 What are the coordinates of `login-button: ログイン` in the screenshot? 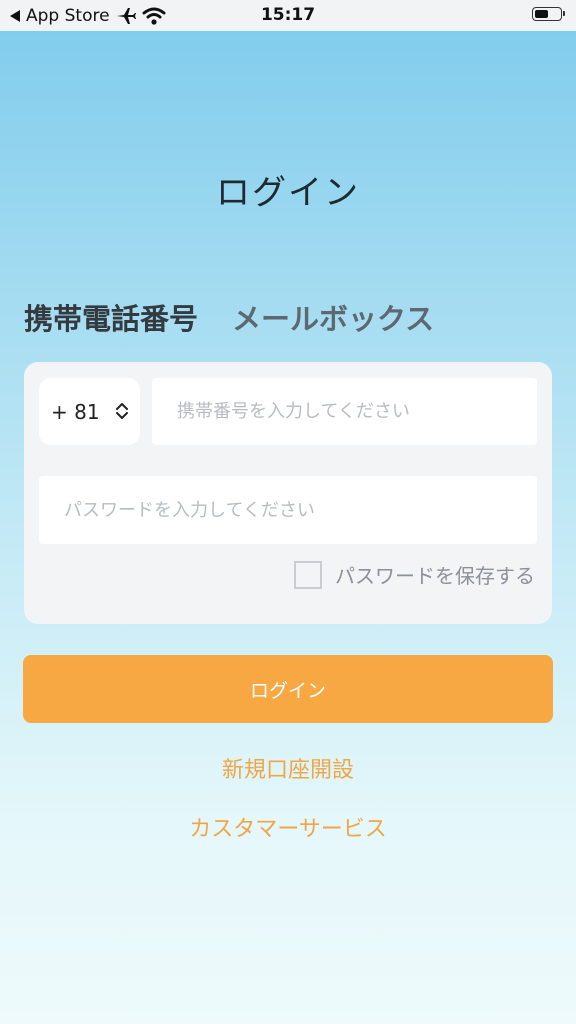 It's located at (288, 689).